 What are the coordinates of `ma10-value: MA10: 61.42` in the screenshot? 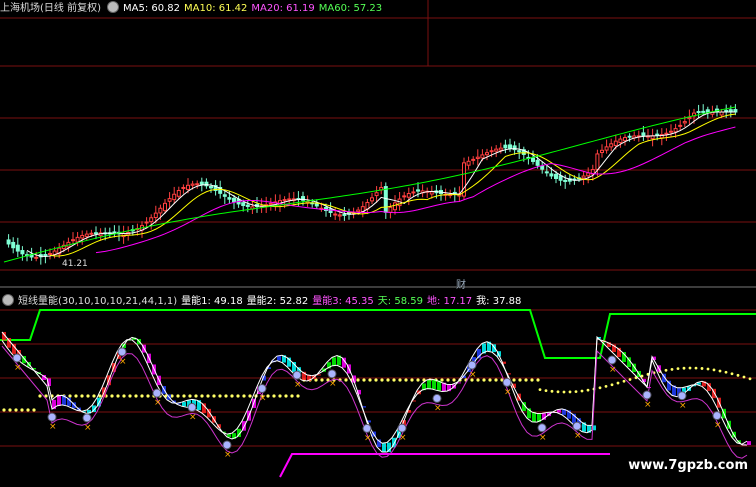 It's located at (216, 8).